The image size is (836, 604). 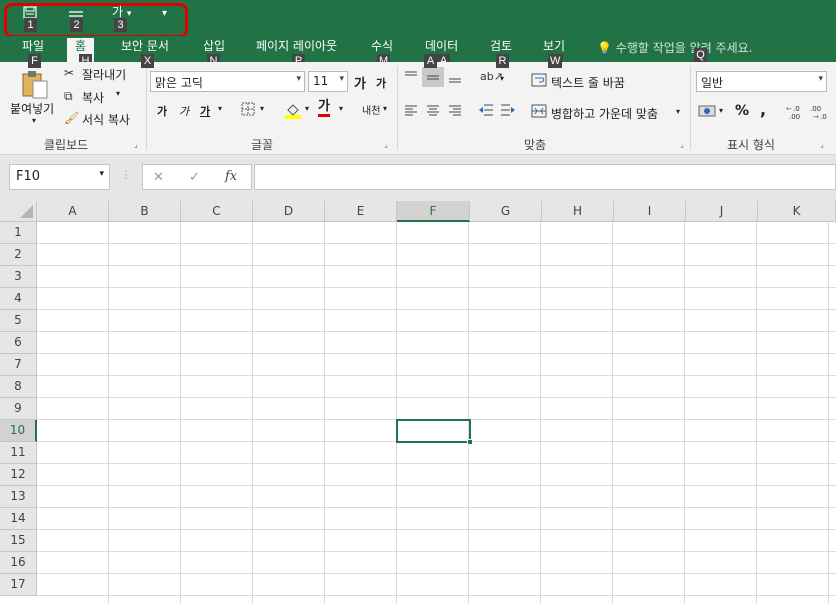 What do you see at coordinates (18, 497) in the screenshot?
I see `row-header-13: 13` at bounding box center [18, 497].